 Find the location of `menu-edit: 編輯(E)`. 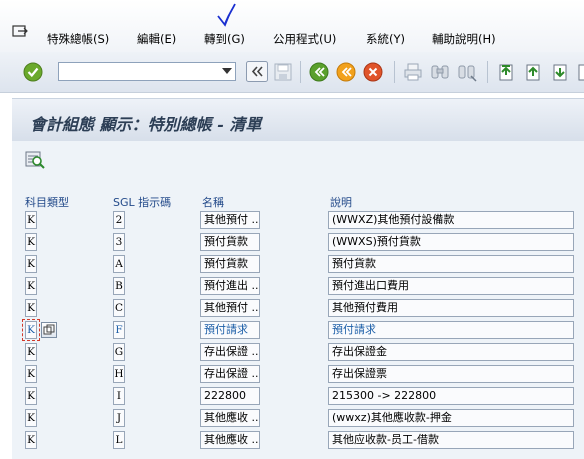

menu-edit: 編輯(E) is located at coordinates (156, 39).